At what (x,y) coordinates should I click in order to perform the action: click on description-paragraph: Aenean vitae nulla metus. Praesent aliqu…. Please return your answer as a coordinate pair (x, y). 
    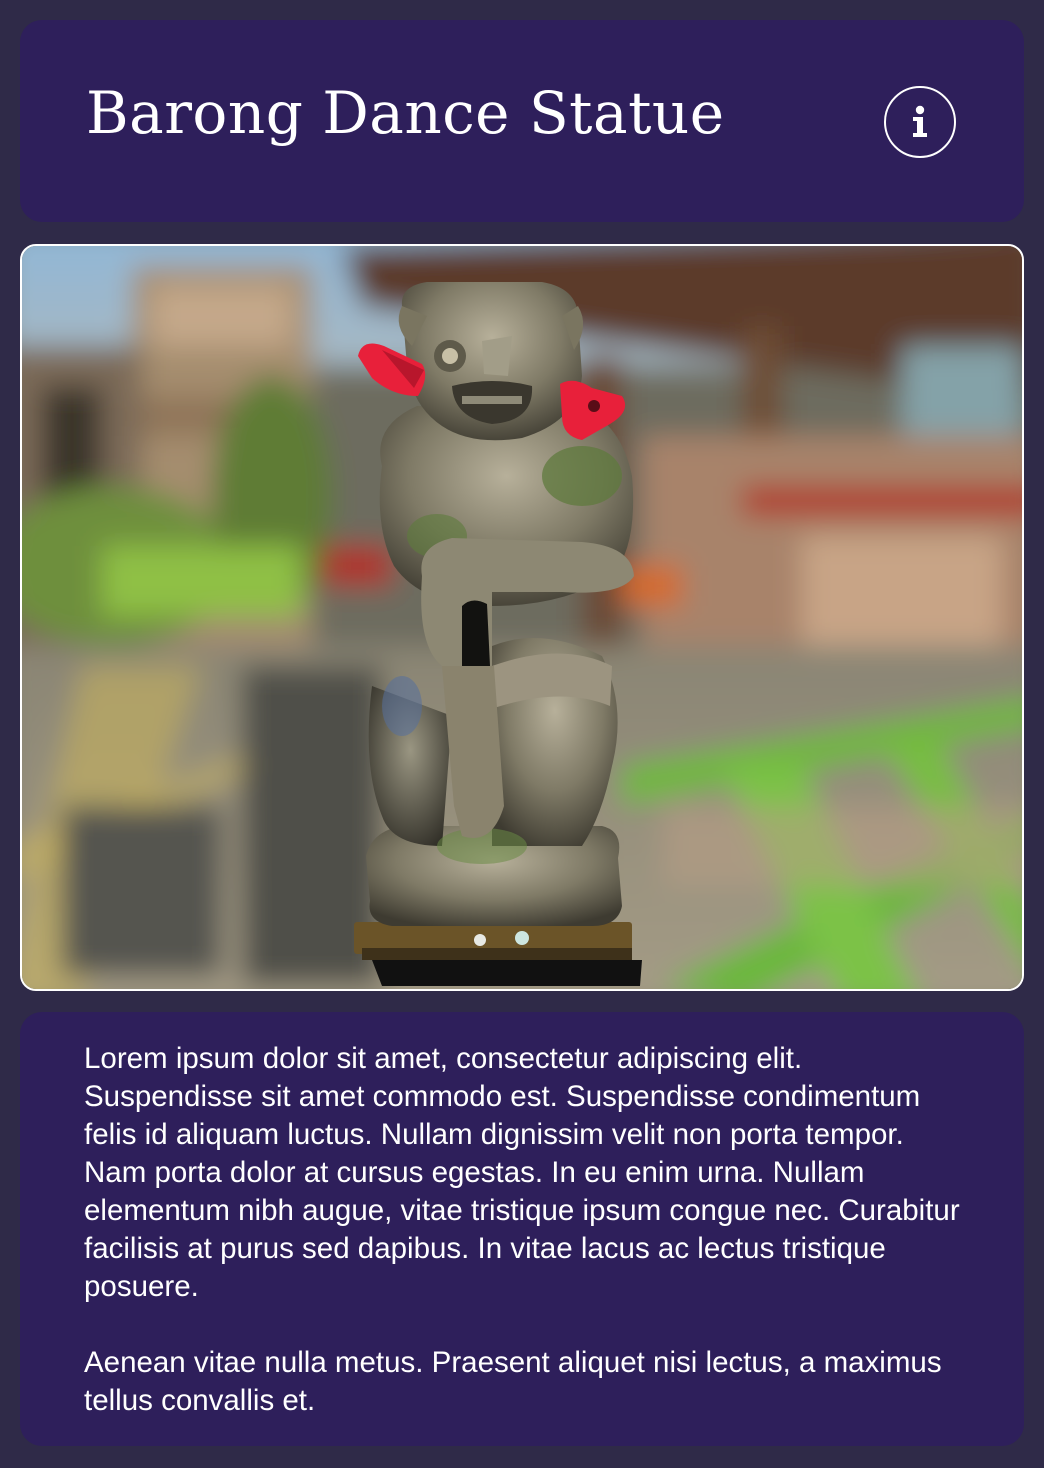
    Looking at the image, I should click on (513, 1381).